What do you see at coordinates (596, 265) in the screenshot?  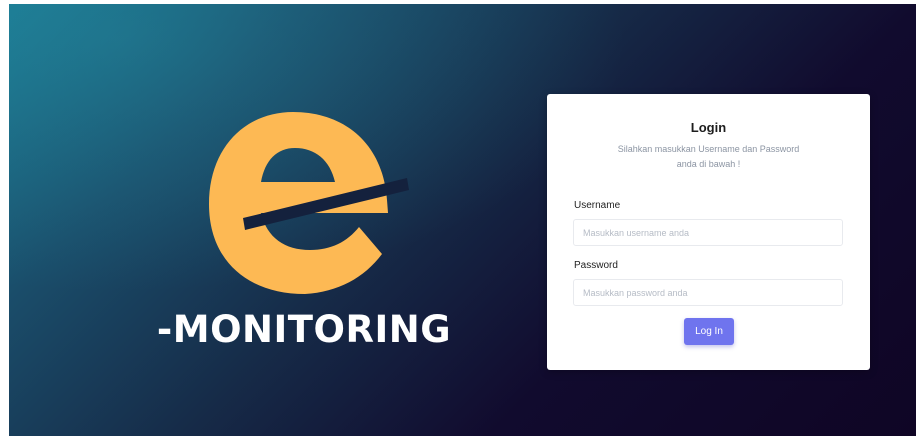 I see `password-label: Password` at bounding box center [596, 265].